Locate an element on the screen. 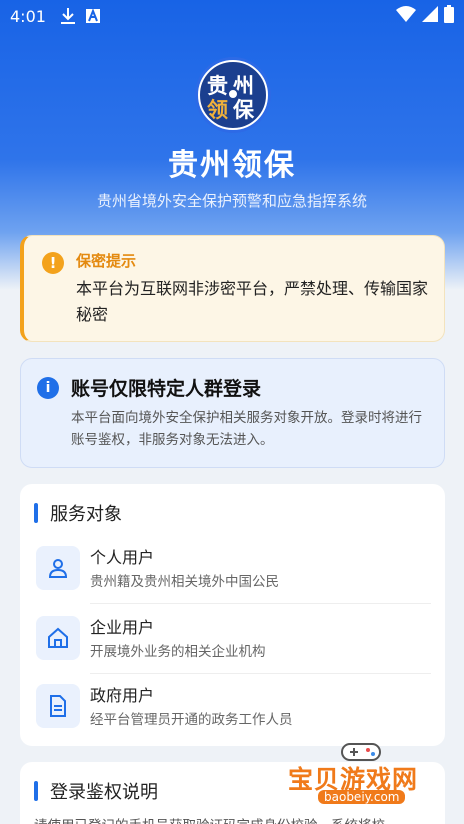 This screenshot has height=824, width=464. service-item-government: 政府用户 经平台管理员开通的政务工作人员 is located at coordinates (232, 707).